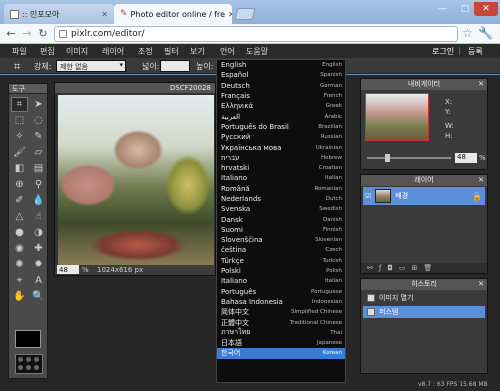 The image size is (500, 391). Describe the element at coordinates (281, 250) in the screenshot. I see `language-item: čeština Czech` at that location.